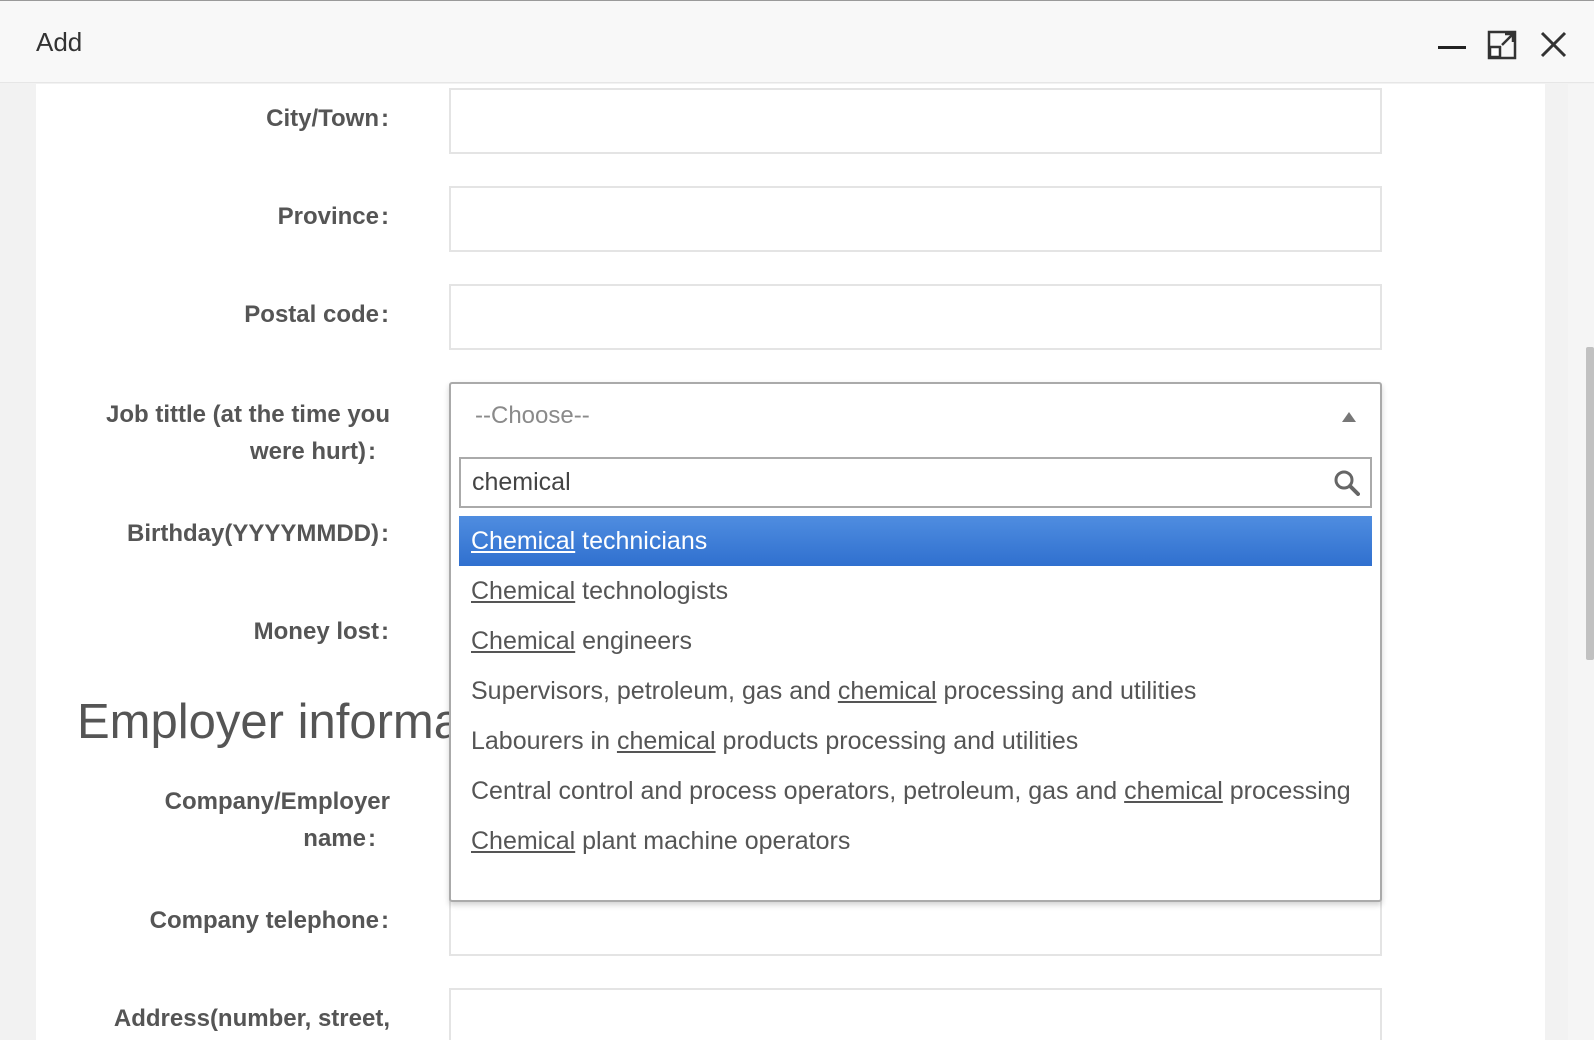 The image size is (1594, 1040). What do you see at coordinates (654, 691) in the screenshot?
I see `option-text: Supervisors, petroleum, gas and` at bounding box center [654, 691].